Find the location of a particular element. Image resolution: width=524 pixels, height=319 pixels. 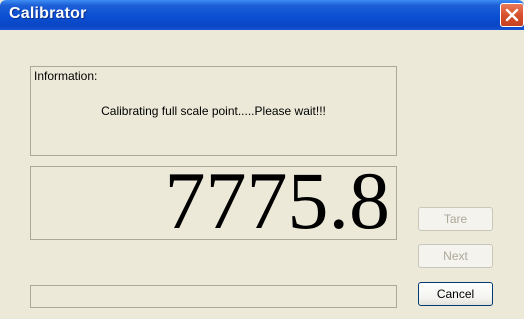

window-title: Calibrator is located at coordinates (48, 13).